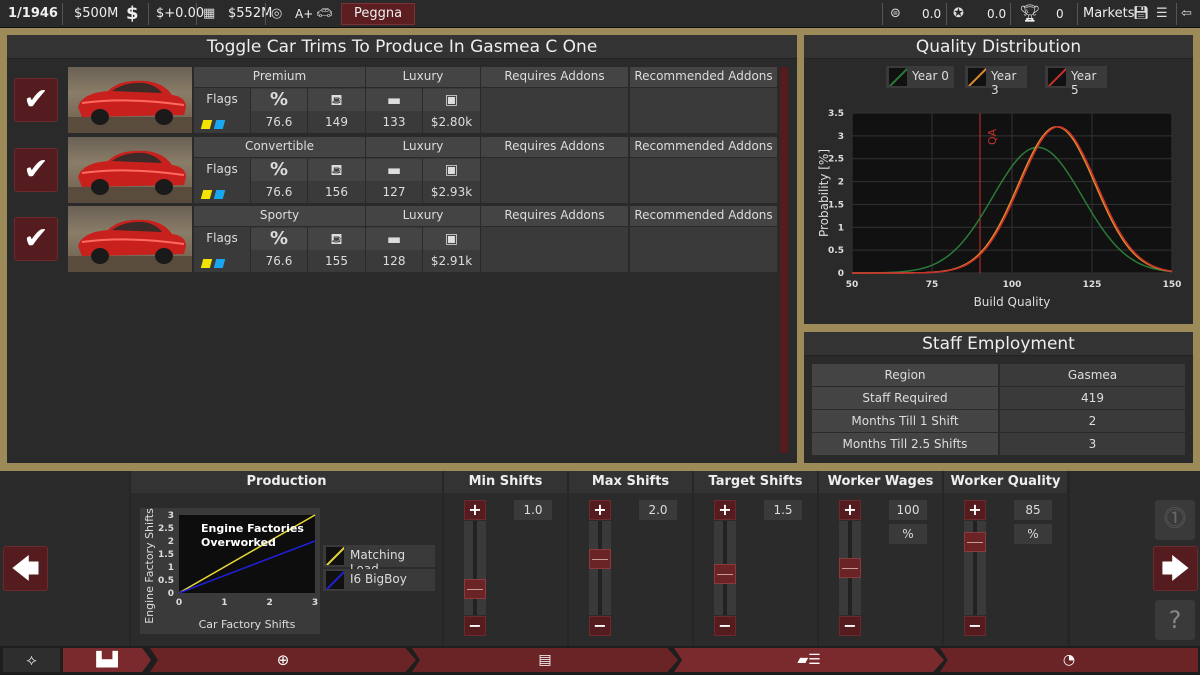 This screenshot has height=675, width=1200. I want to click on legend-label: Year 3, so click(1004, 83).